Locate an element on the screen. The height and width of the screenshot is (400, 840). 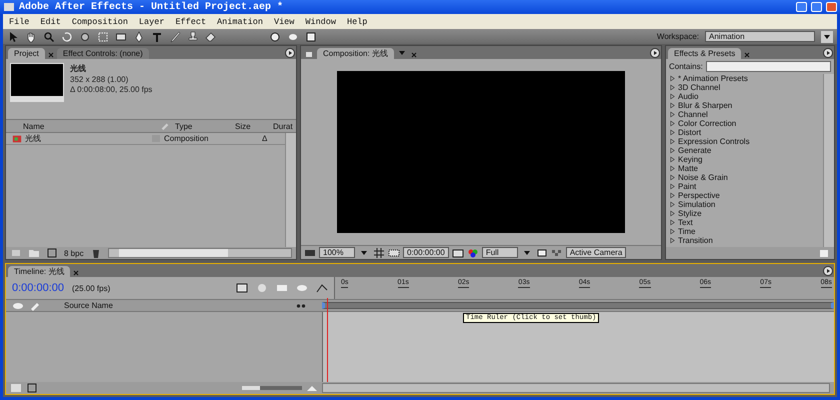
grid-icon is located at coordinates (379, 252).